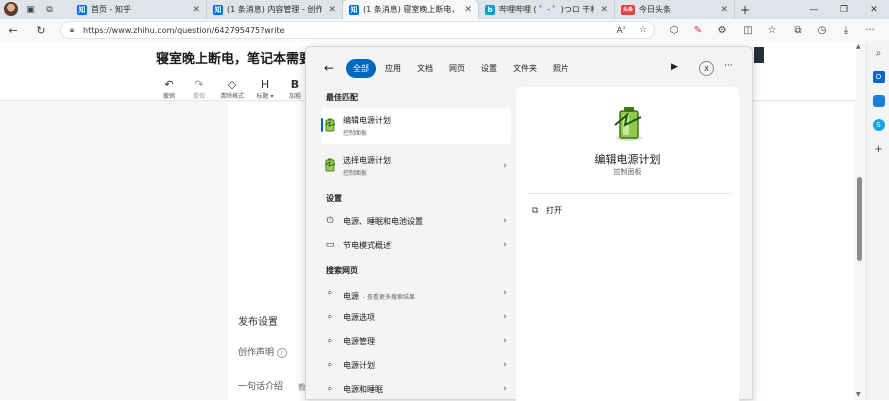 Image resolution: width=889 pixels, height=401 pixels. I want to click on battery-saver-icon: ▭, so click(330, 245).